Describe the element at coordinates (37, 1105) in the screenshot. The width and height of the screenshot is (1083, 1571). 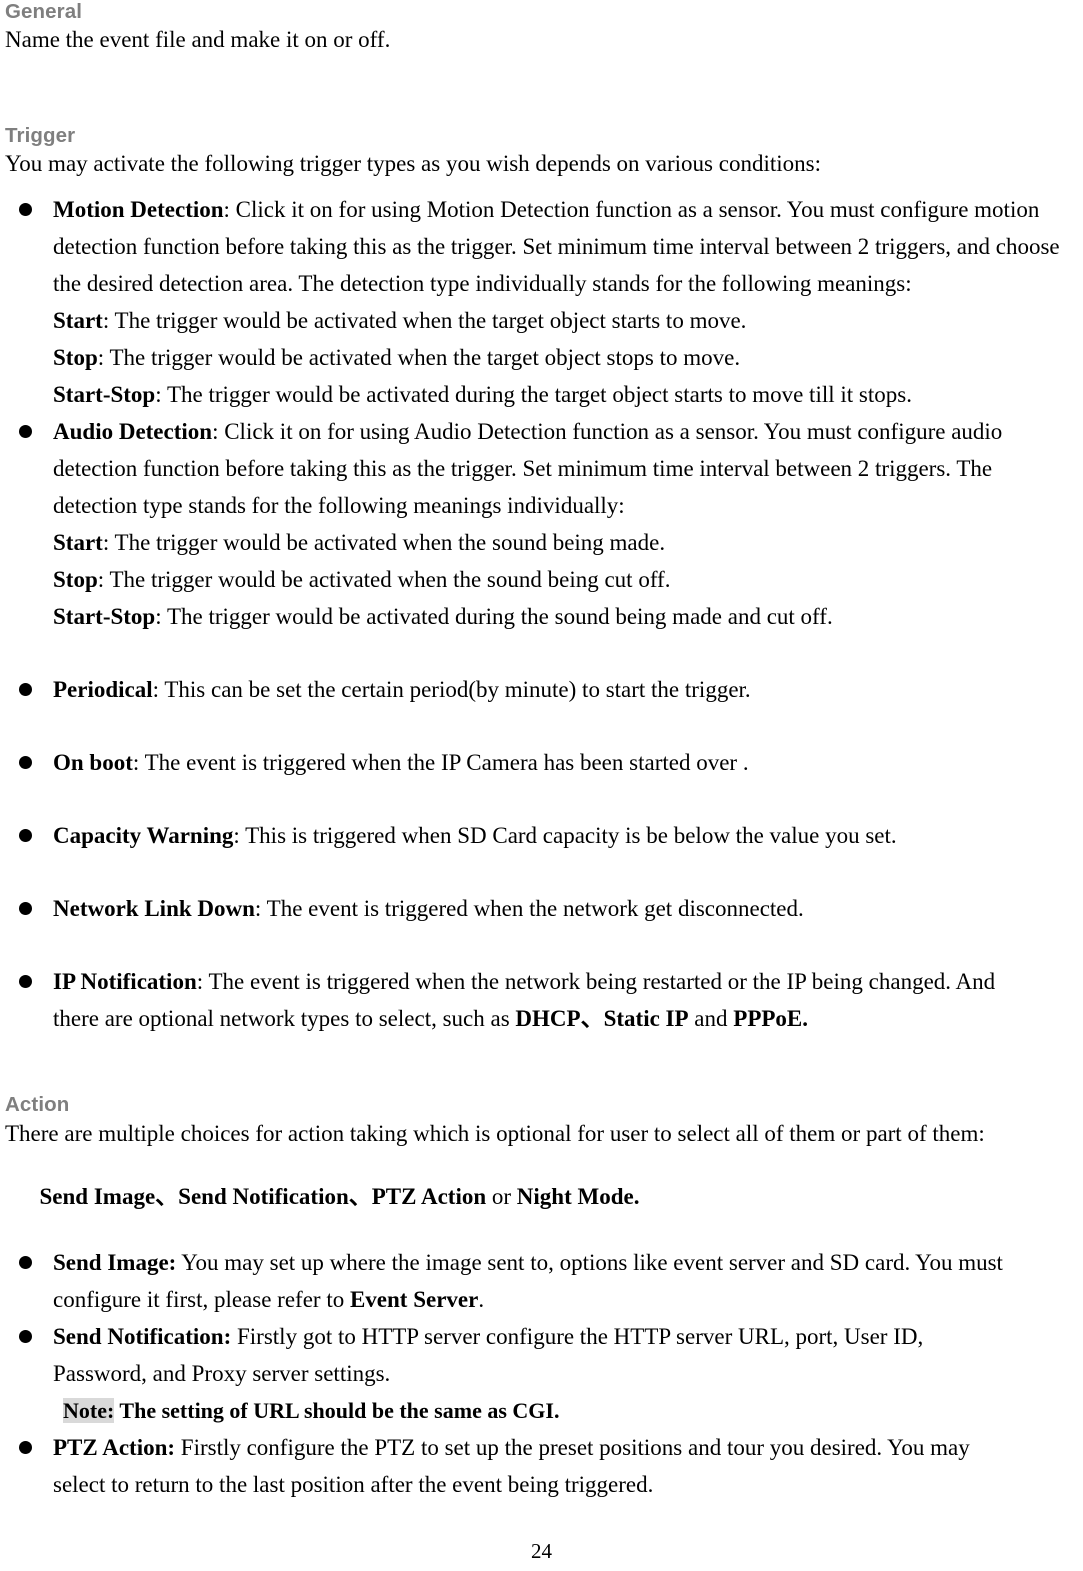
I see `section-heading-action: Action` at that location.